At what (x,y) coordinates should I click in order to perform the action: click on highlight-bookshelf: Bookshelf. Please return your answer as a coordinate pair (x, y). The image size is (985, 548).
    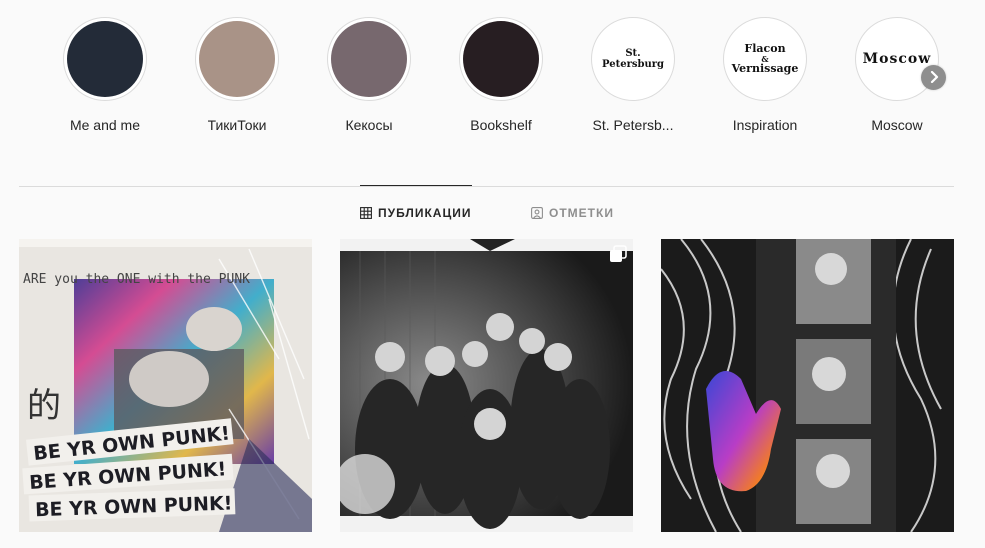
    Looking at the image, I should click on (501, 75).